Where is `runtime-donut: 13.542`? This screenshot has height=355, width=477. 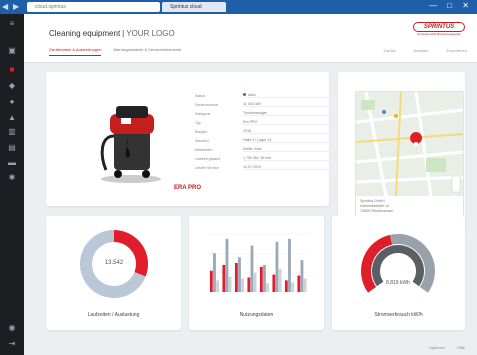
runtime-donut: 13.542 is located at coordinates (114, 264).